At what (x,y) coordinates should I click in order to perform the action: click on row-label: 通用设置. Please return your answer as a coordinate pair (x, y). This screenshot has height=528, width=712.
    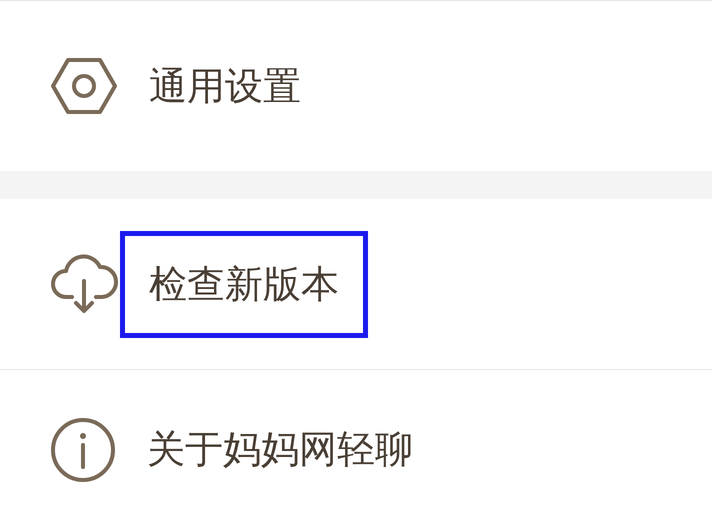
    Looking at the image, I should click on (225, 86).